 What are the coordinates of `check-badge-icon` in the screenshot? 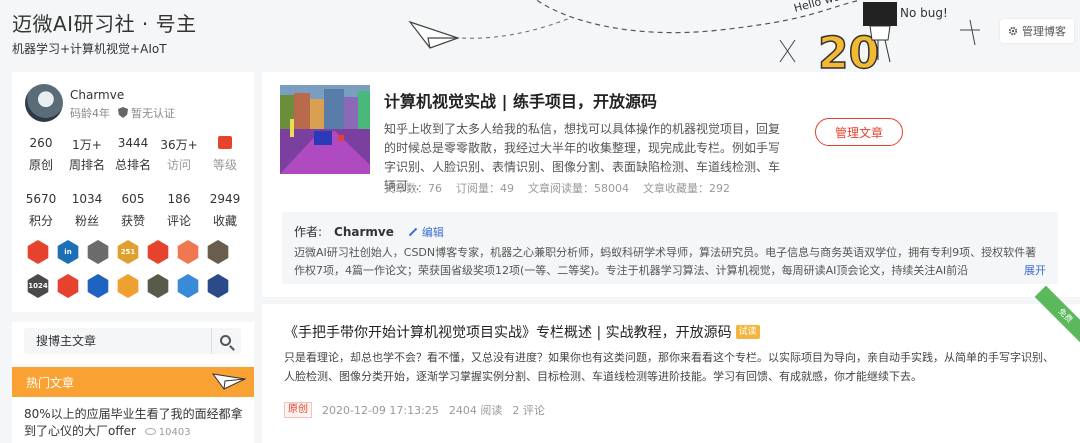 It's located at (128, 286).